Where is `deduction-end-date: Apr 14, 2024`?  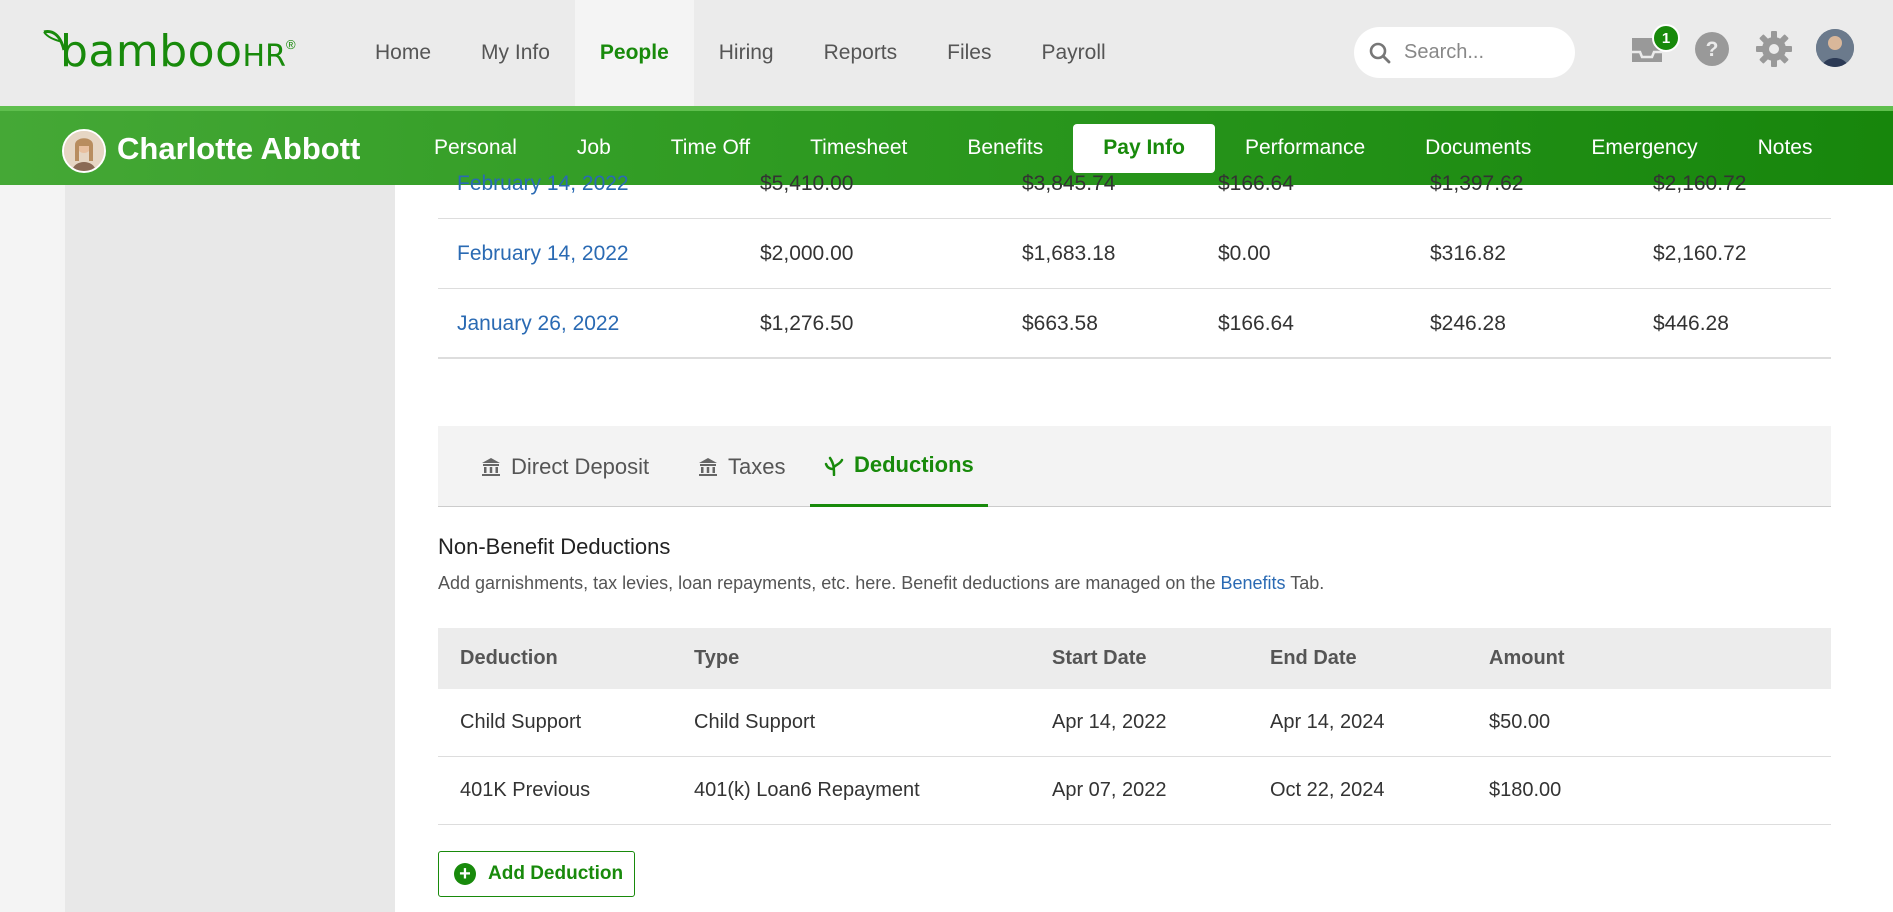 deduction-end-date: Apr 14, 2024 is located at coordinates (1327, 722).